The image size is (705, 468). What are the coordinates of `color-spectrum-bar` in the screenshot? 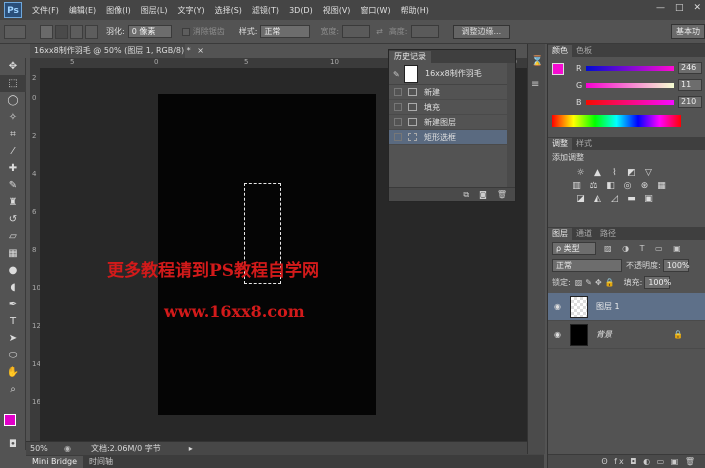 It's located at (616, 121).